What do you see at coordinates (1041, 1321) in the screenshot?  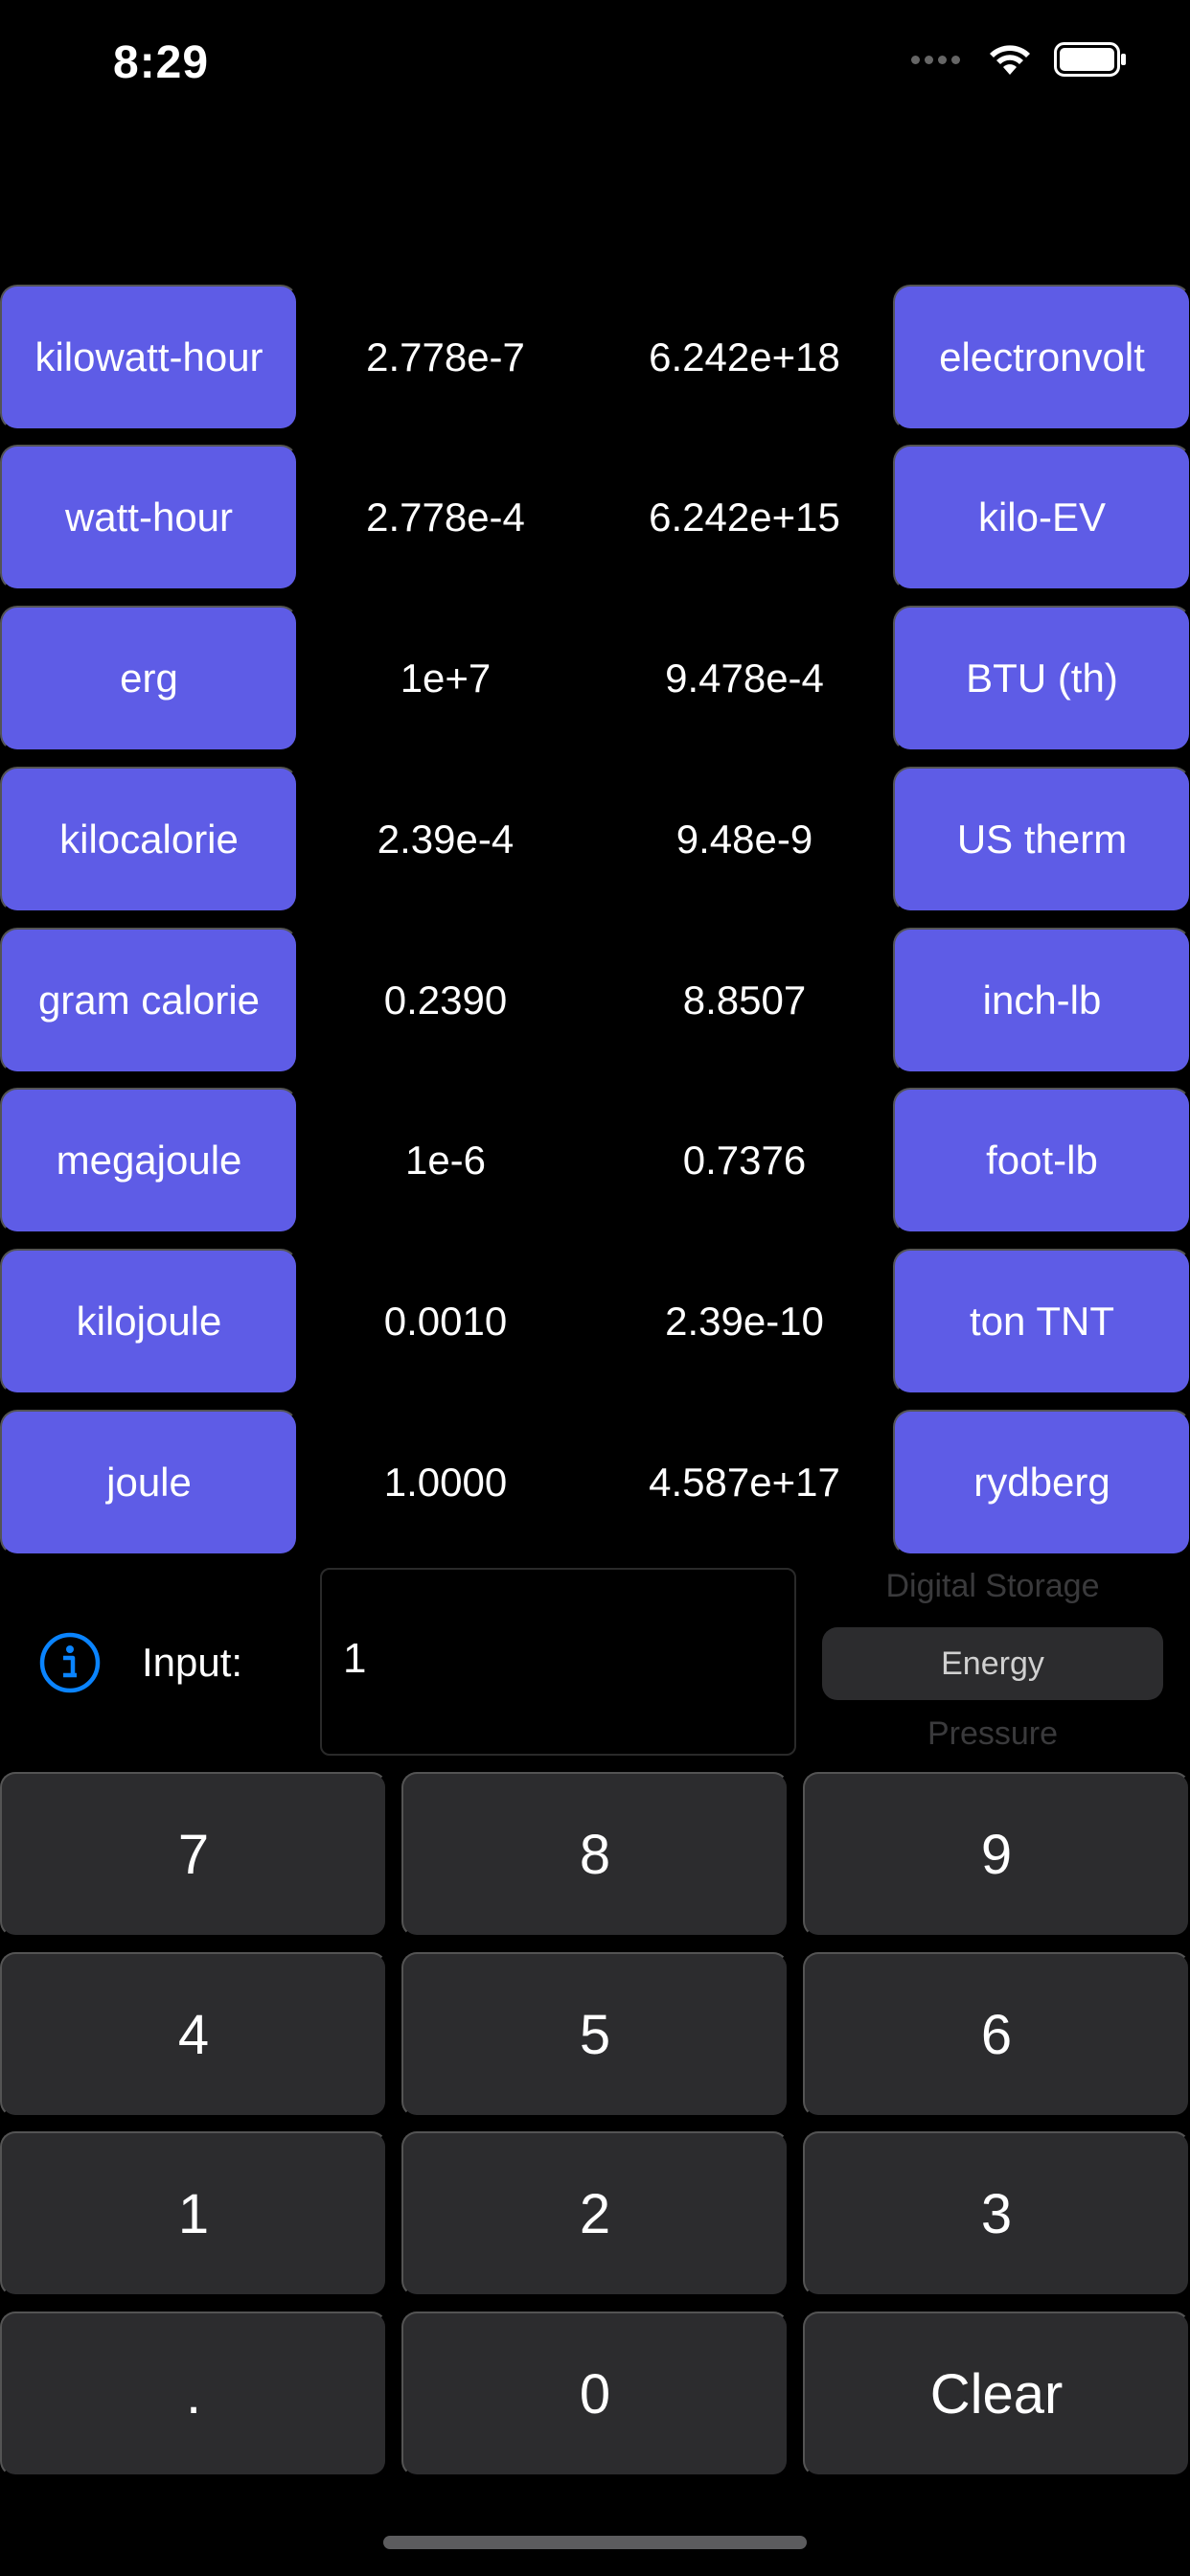 I see `right-unit-button: ton TNT` at bounding box center [1041, 1321].